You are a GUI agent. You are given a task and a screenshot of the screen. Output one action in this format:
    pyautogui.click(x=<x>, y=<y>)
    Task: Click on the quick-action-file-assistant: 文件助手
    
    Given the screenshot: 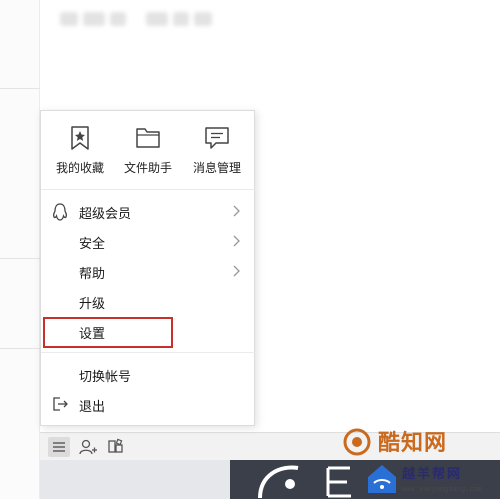 What is the action you would take?
    pyautogui.click(x=148, y=150)
    